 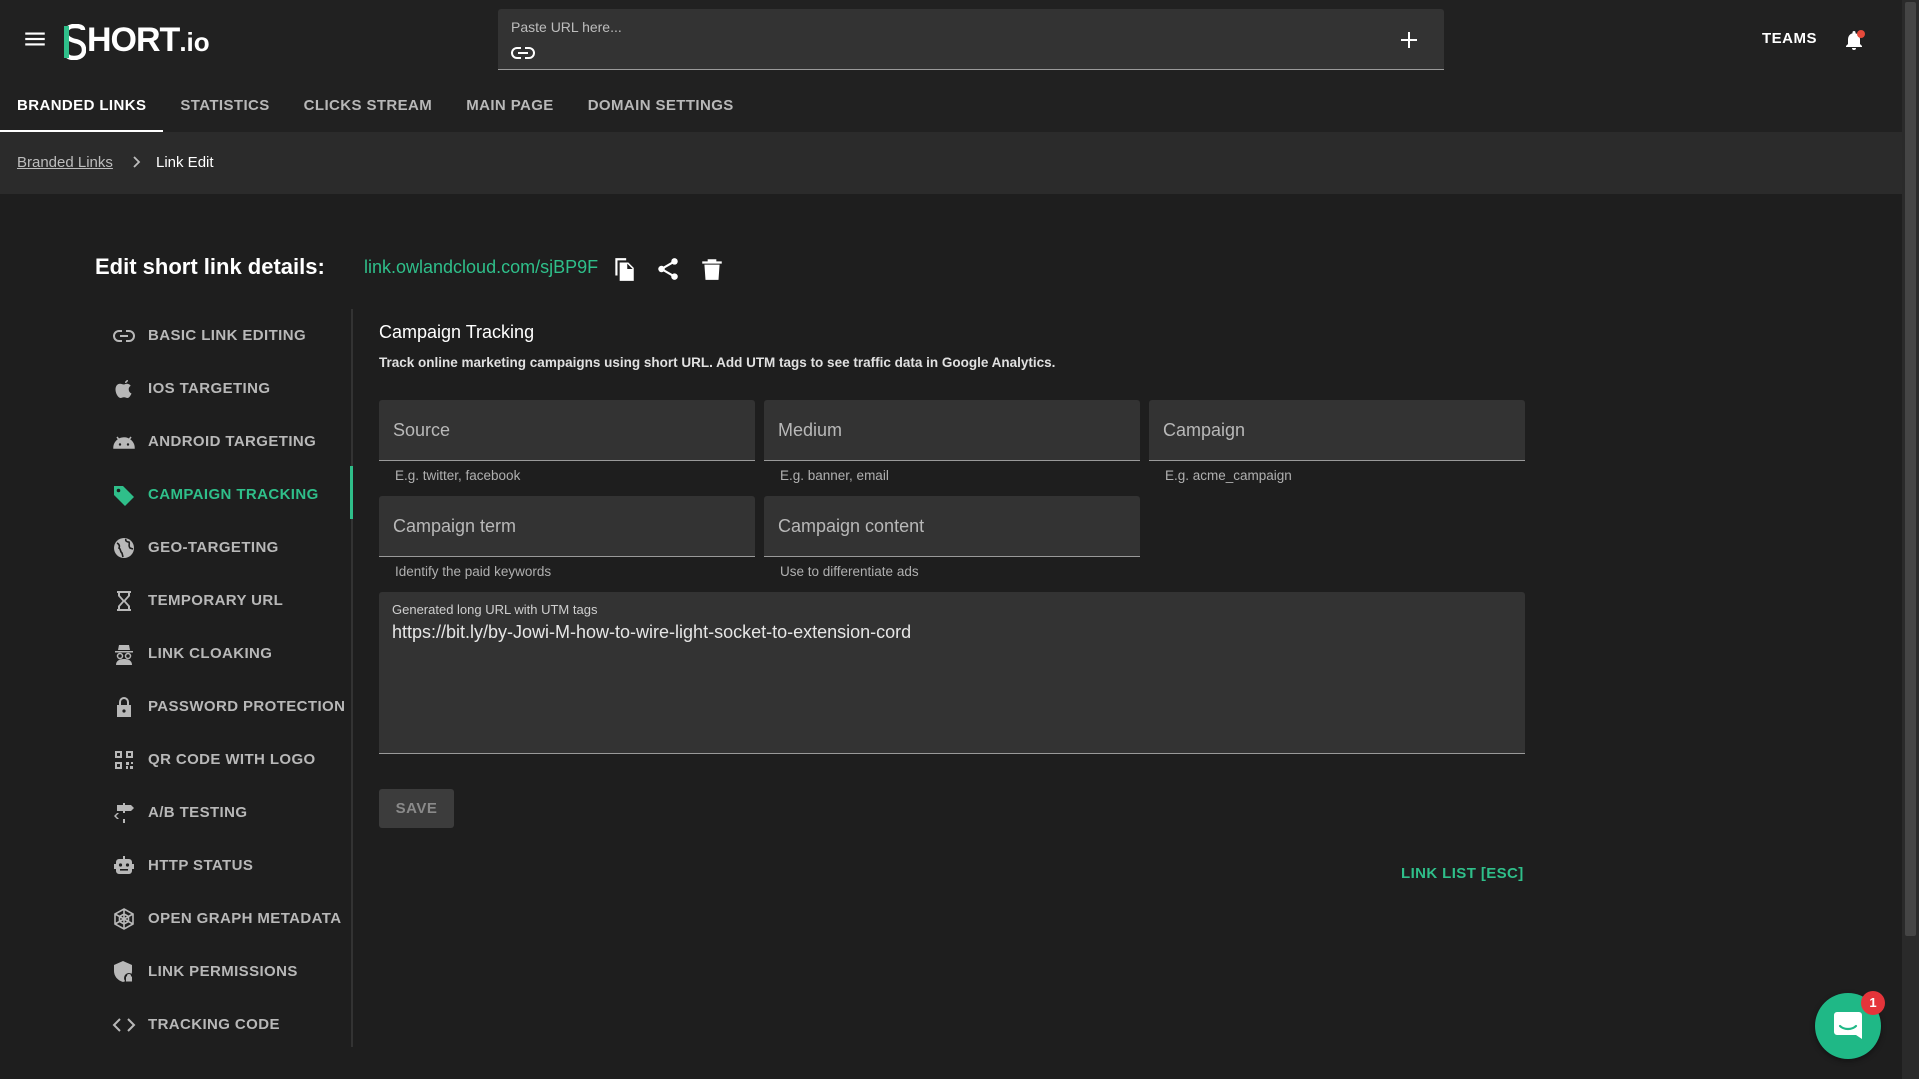 I want to click on link-list-button: LINK LIST [ESC], so click(x=1462, y=873).